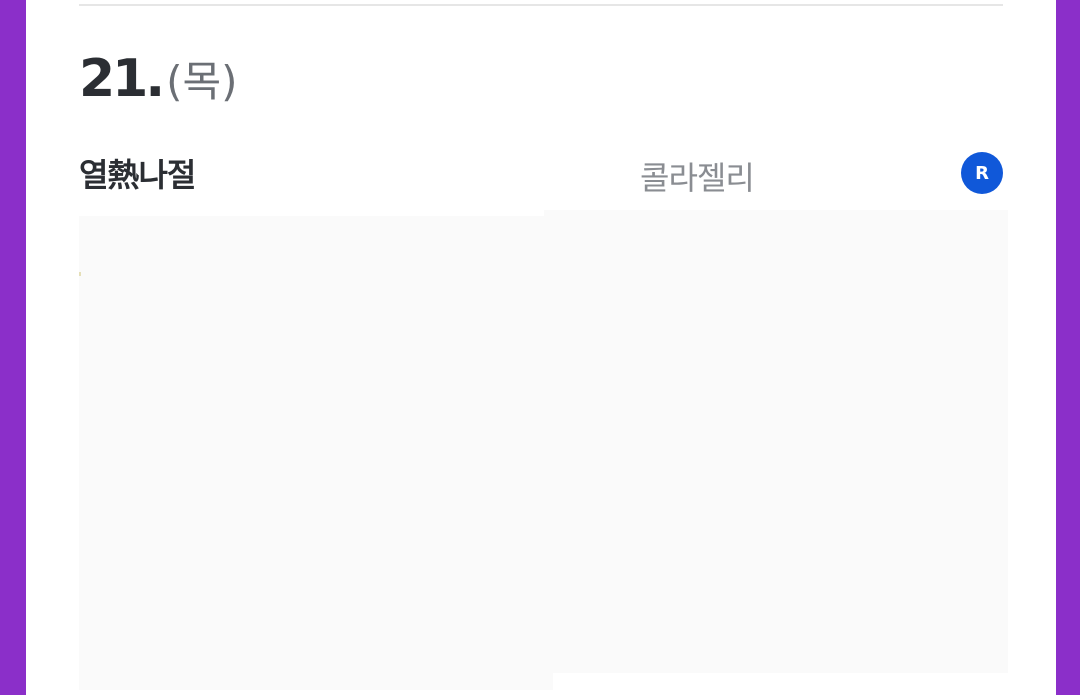 The width and height of the screenshot is (1080, 695). What do you see at coordinates (80, 274) in the screenshot?
I see `panel-marker` at bounding box center [80, 274].